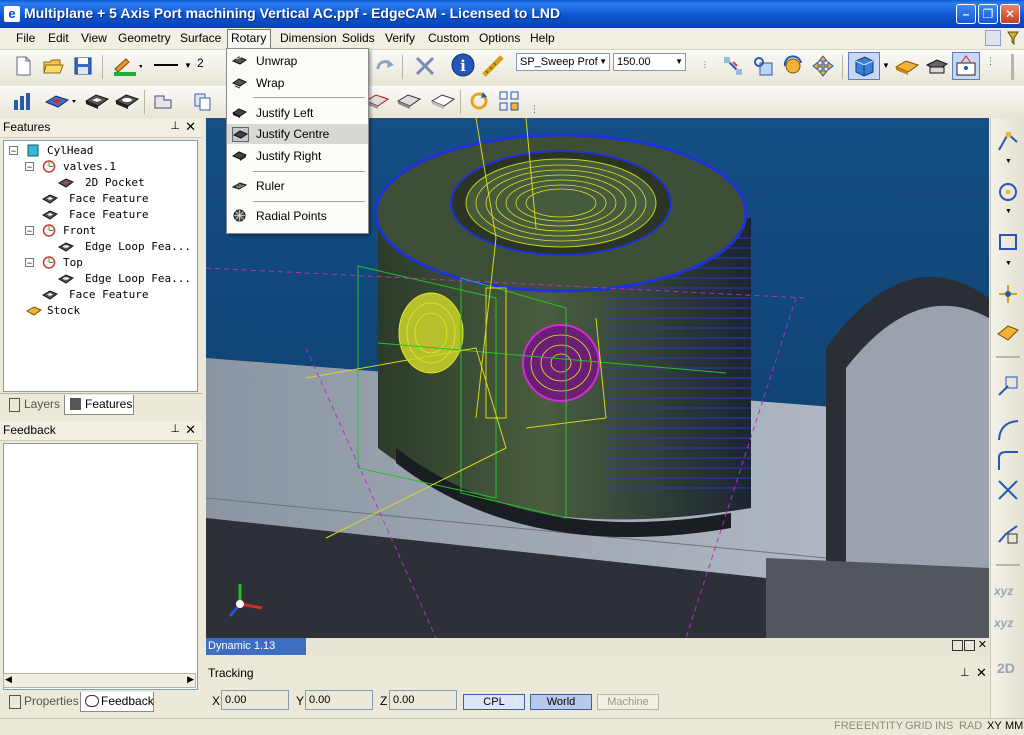 The height and width of the screenshot is (735, 1024). What do you see at coordinates (1006, 668) in the screenshot?
I see `mode-2d-icon: 2D` at bounding box center [1006, 668].